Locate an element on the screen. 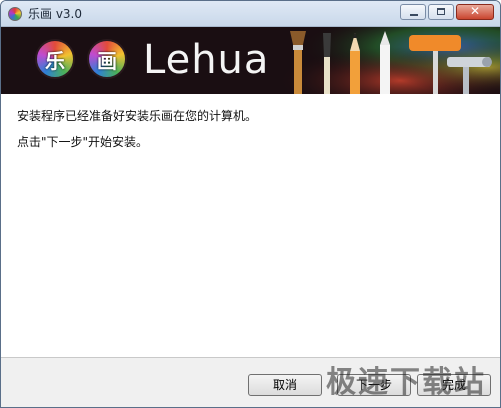 This screenshot has height=408, width=501. minimize-icon is located at coordinates (414, 15).